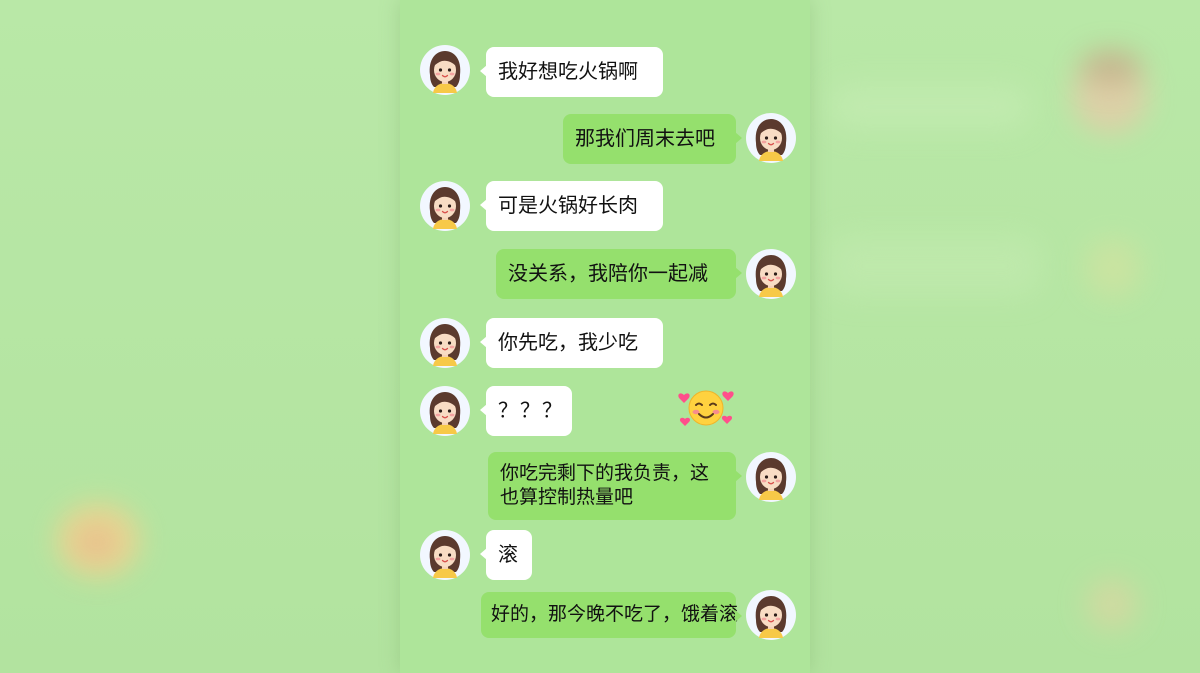 The image size is (1200, 673). Describe the element at coordinates (568, 71) in the screenshot. I see `message-text: 我好想吃火锅啊` at that location.